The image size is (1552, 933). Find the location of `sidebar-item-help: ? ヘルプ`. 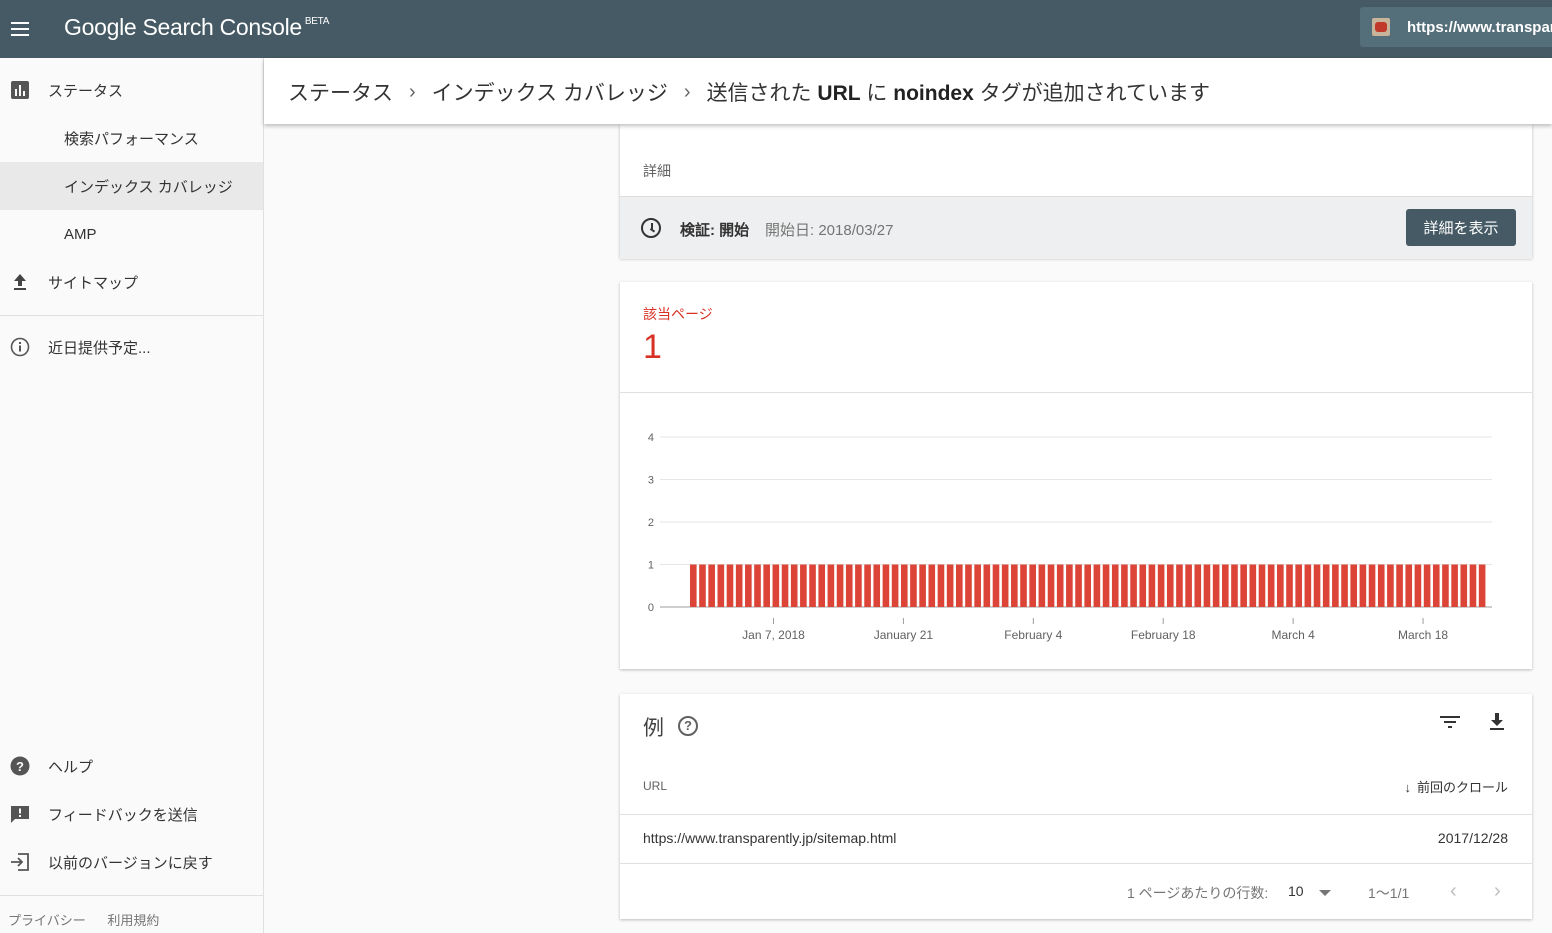

sidebar-item-help: ? ヘルプ is located at coordinates (131, 766).